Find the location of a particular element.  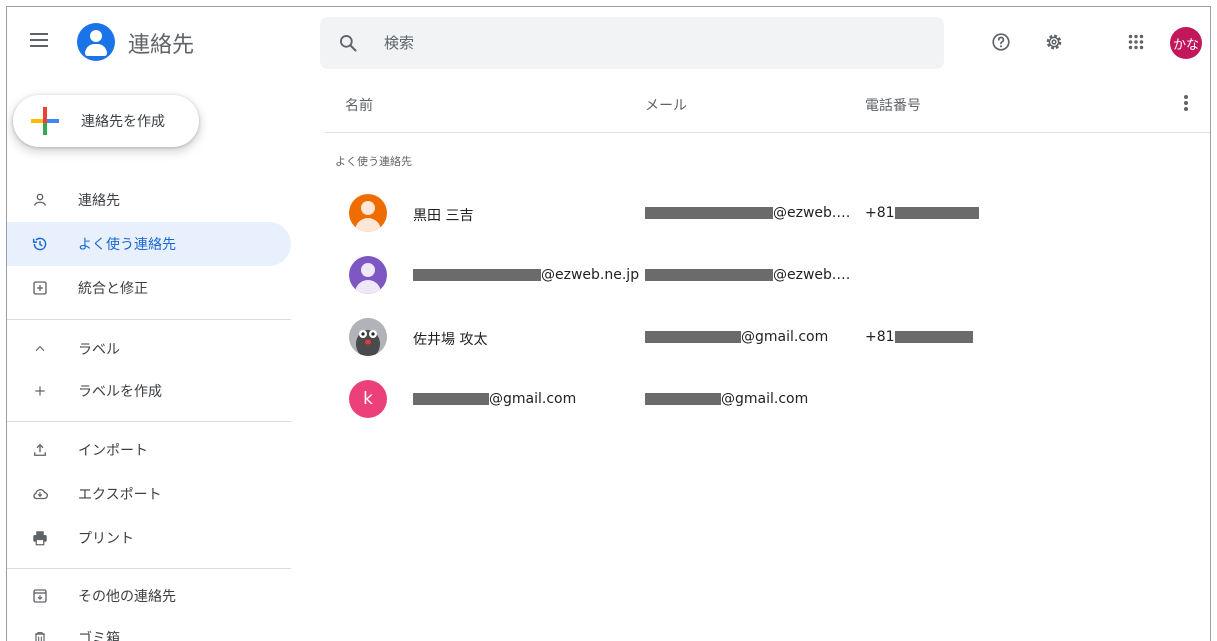

sidebar-item-import: インポート is located at coordinates (149, 450).